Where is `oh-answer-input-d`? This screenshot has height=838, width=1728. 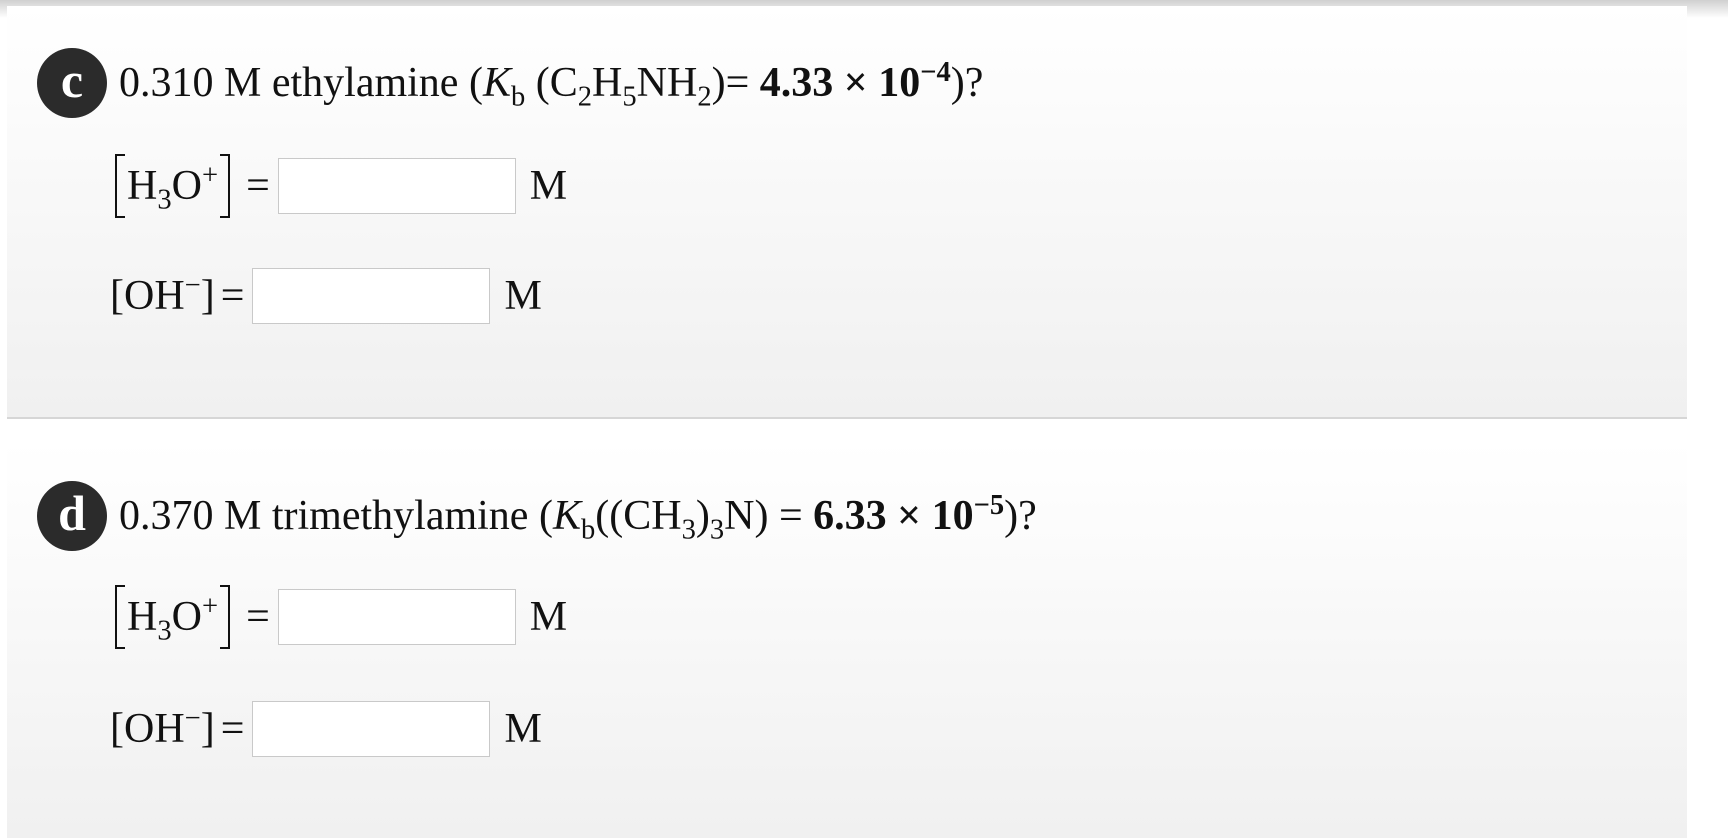 oh-answer-input-d is located at coordinates (371, 729).